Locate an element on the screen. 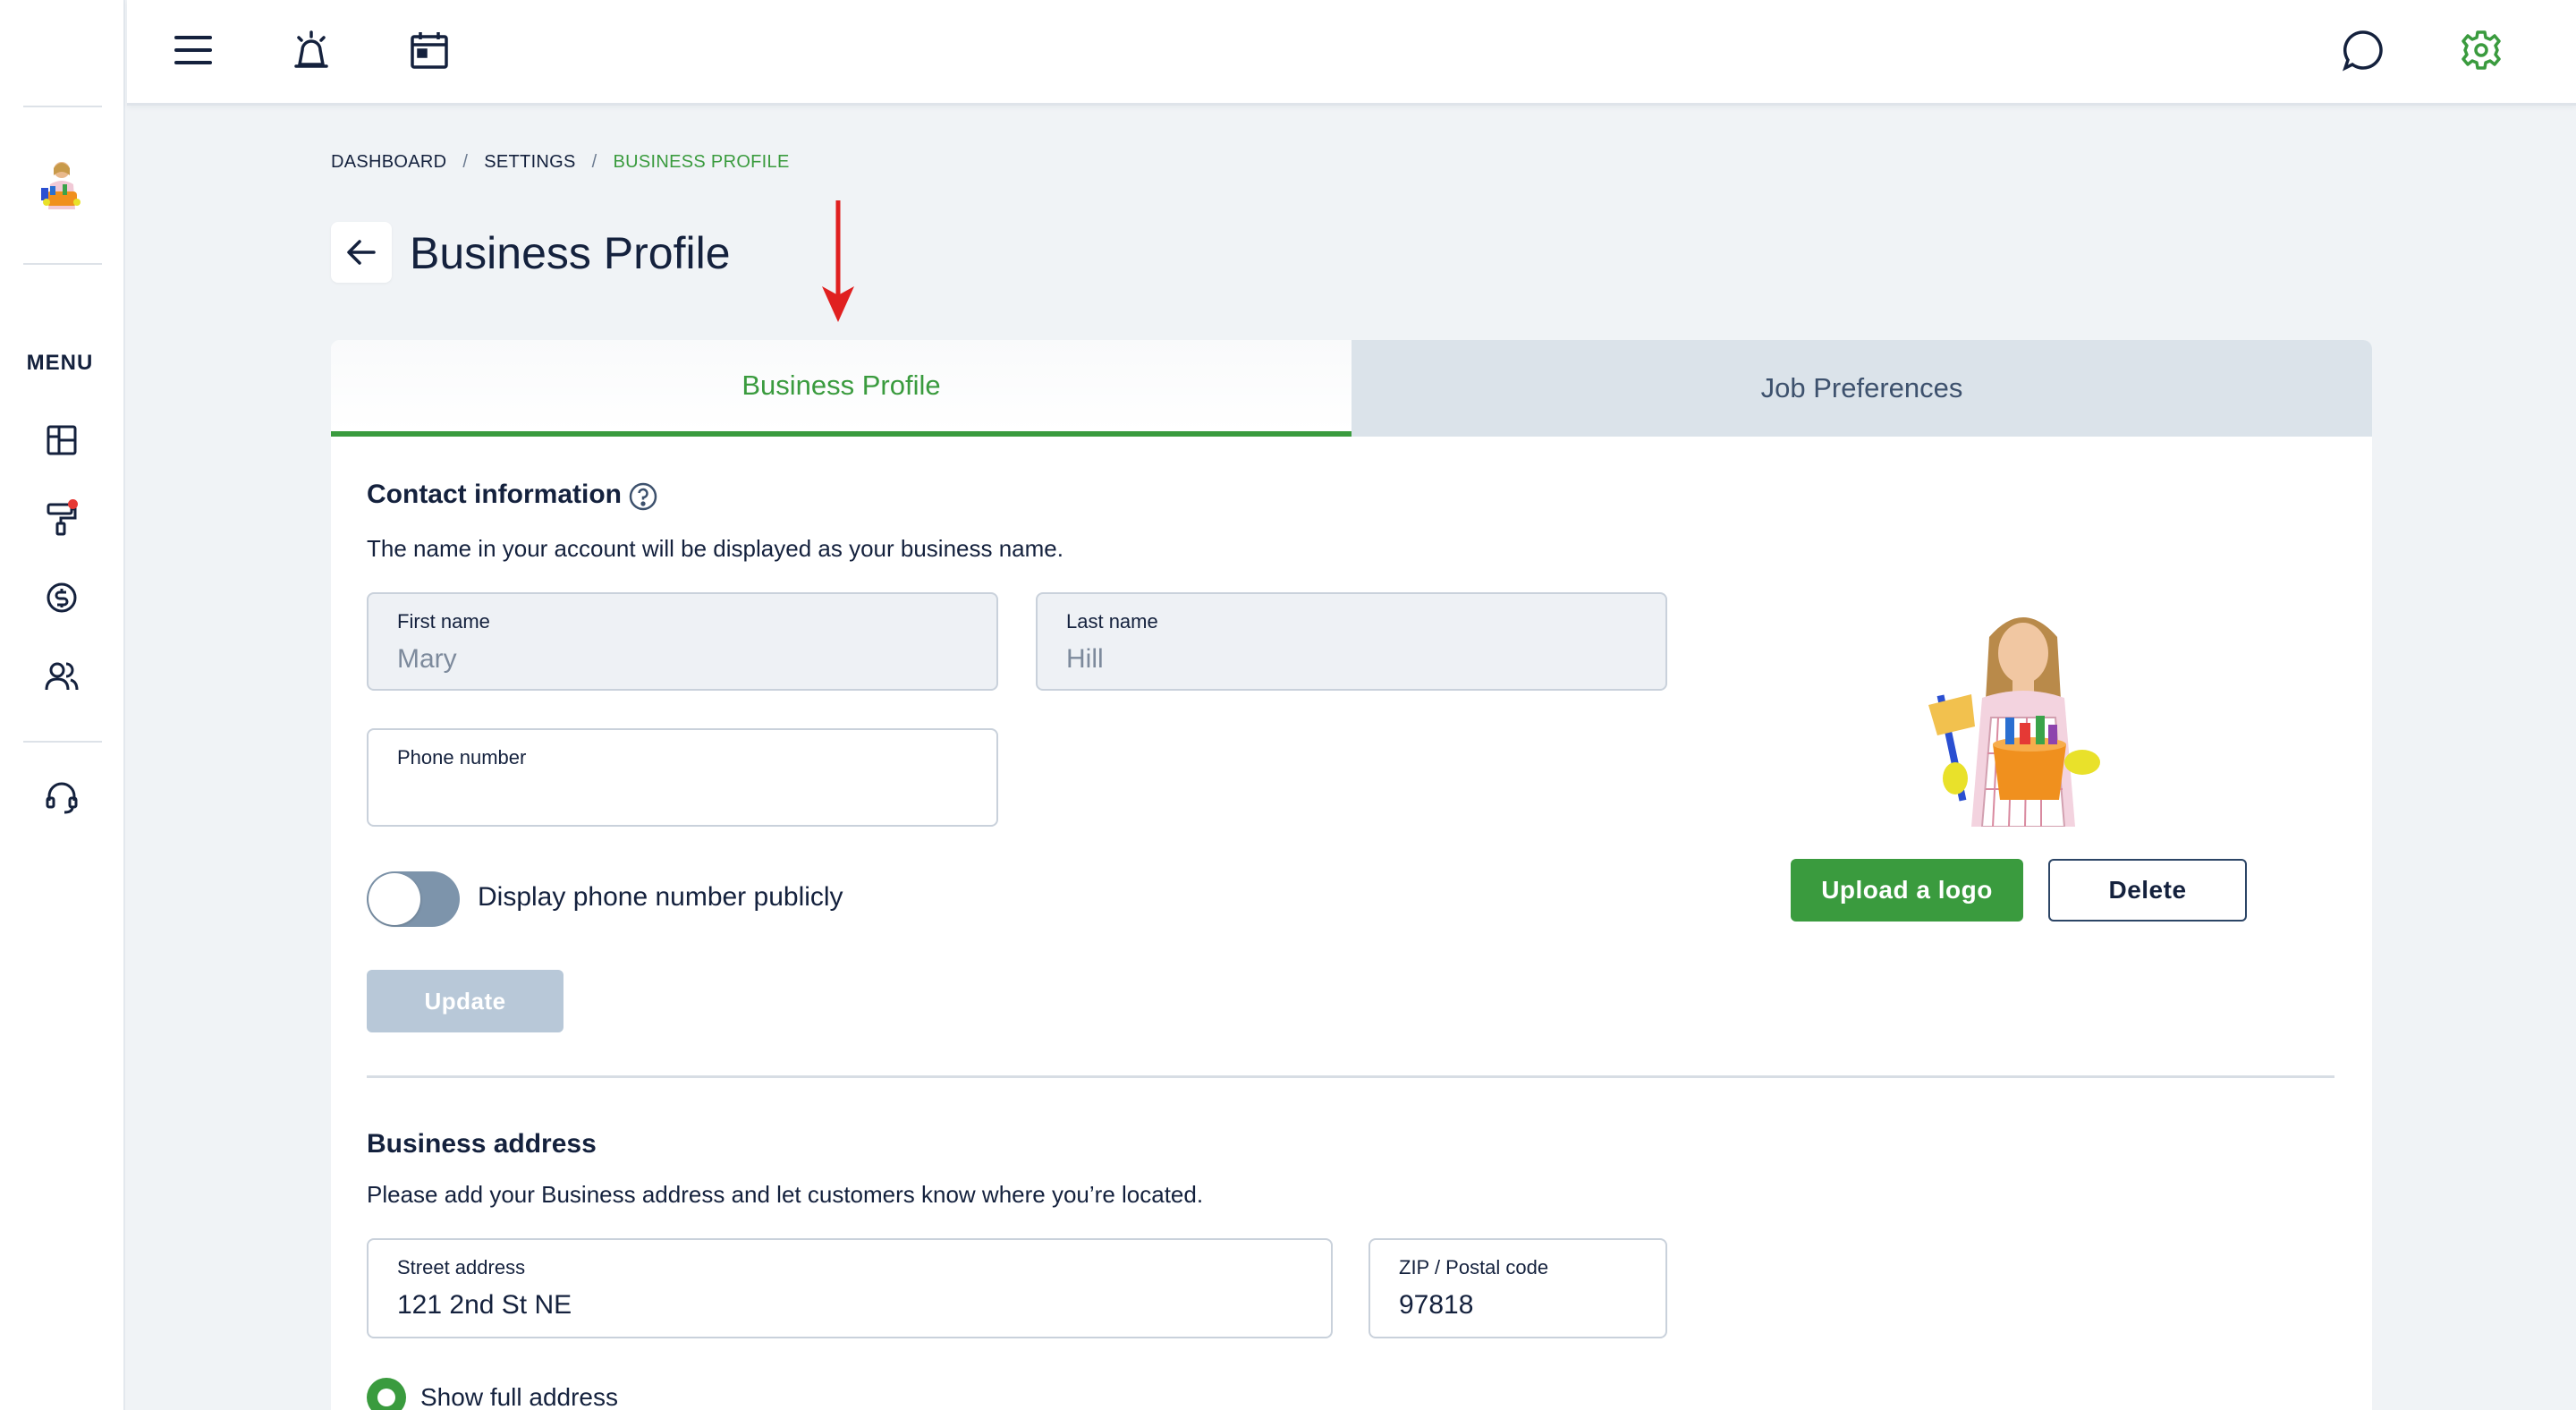  sidebar-item-payments is located at coordinates (61, 598).